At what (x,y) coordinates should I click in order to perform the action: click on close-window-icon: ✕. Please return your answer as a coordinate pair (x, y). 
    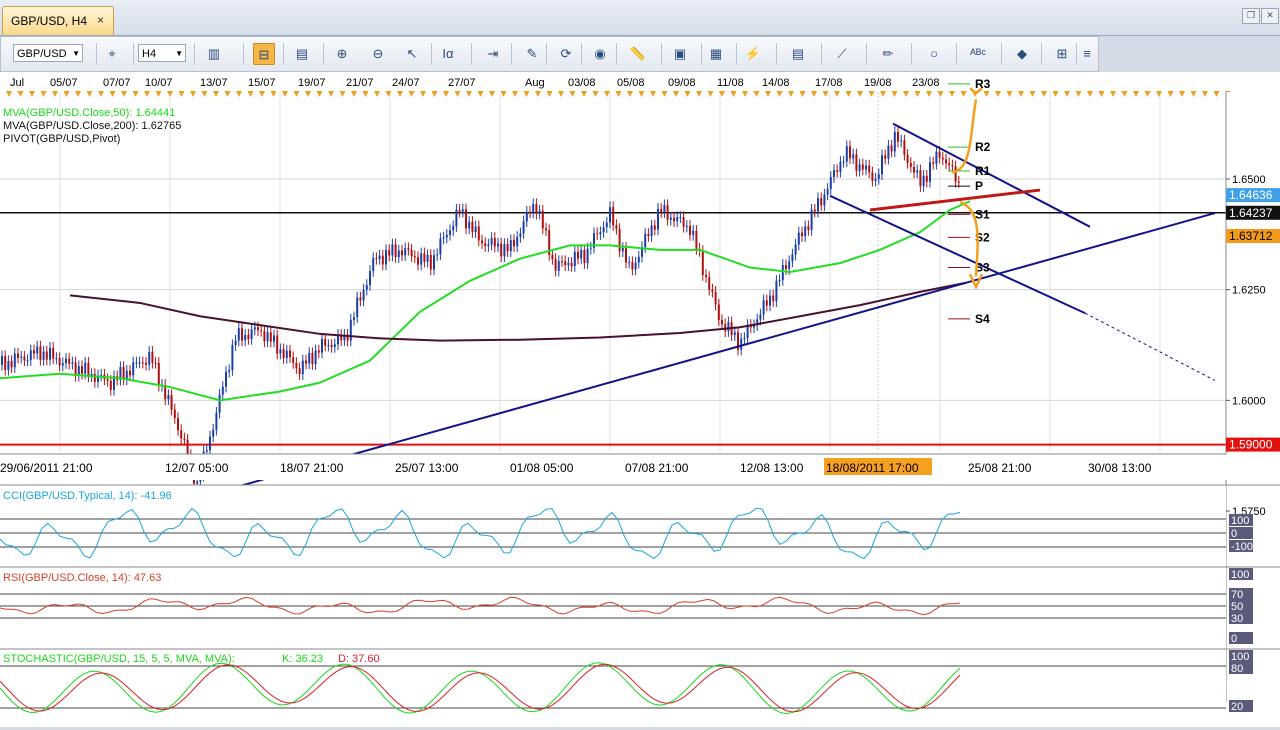
    Looking at the image, I should click on (1270, 16).